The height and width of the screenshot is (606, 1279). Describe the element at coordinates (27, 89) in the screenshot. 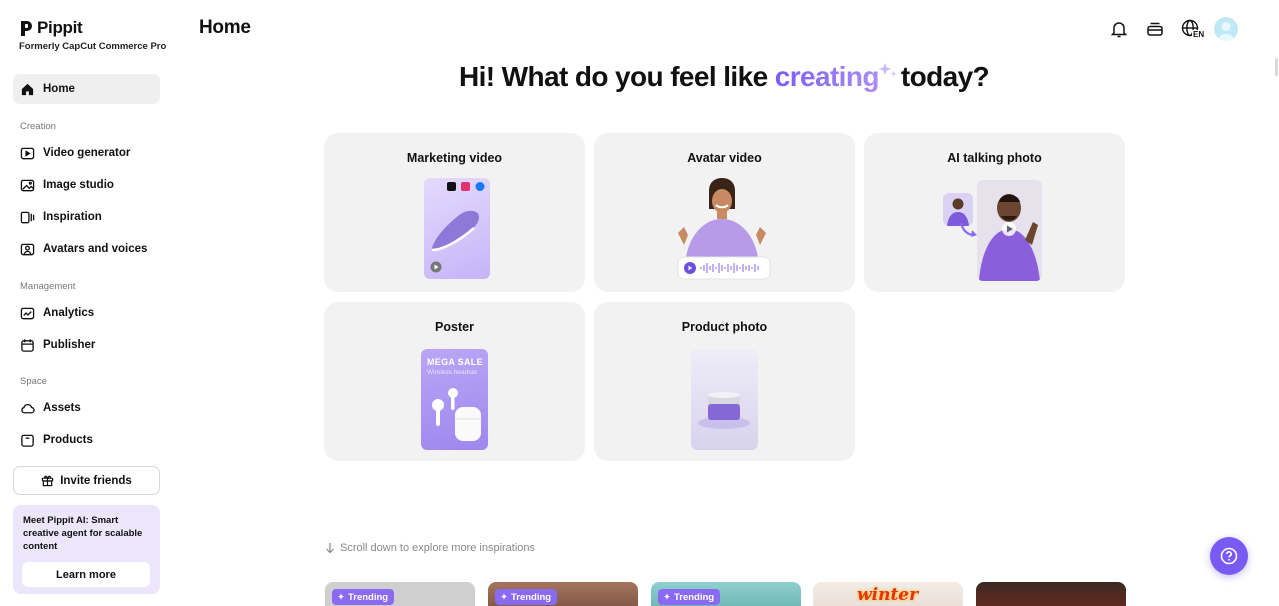

I see `home-icon` at that location.